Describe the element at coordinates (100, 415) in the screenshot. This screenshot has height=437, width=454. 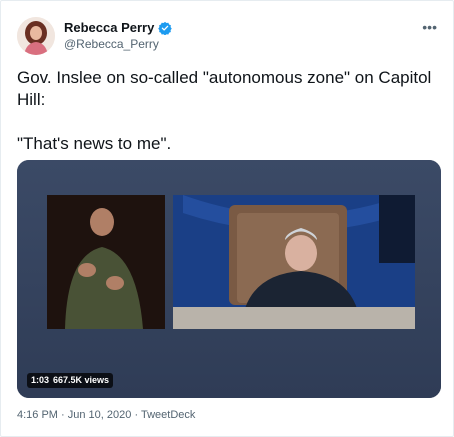
I see `tweet-date: Jun 10, 2020` at that location.